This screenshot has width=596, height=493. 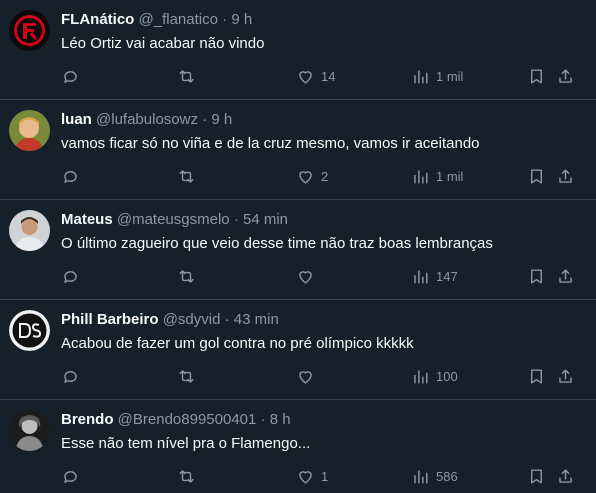 I want to click on like-count: 2, so click(x=325, y=176).